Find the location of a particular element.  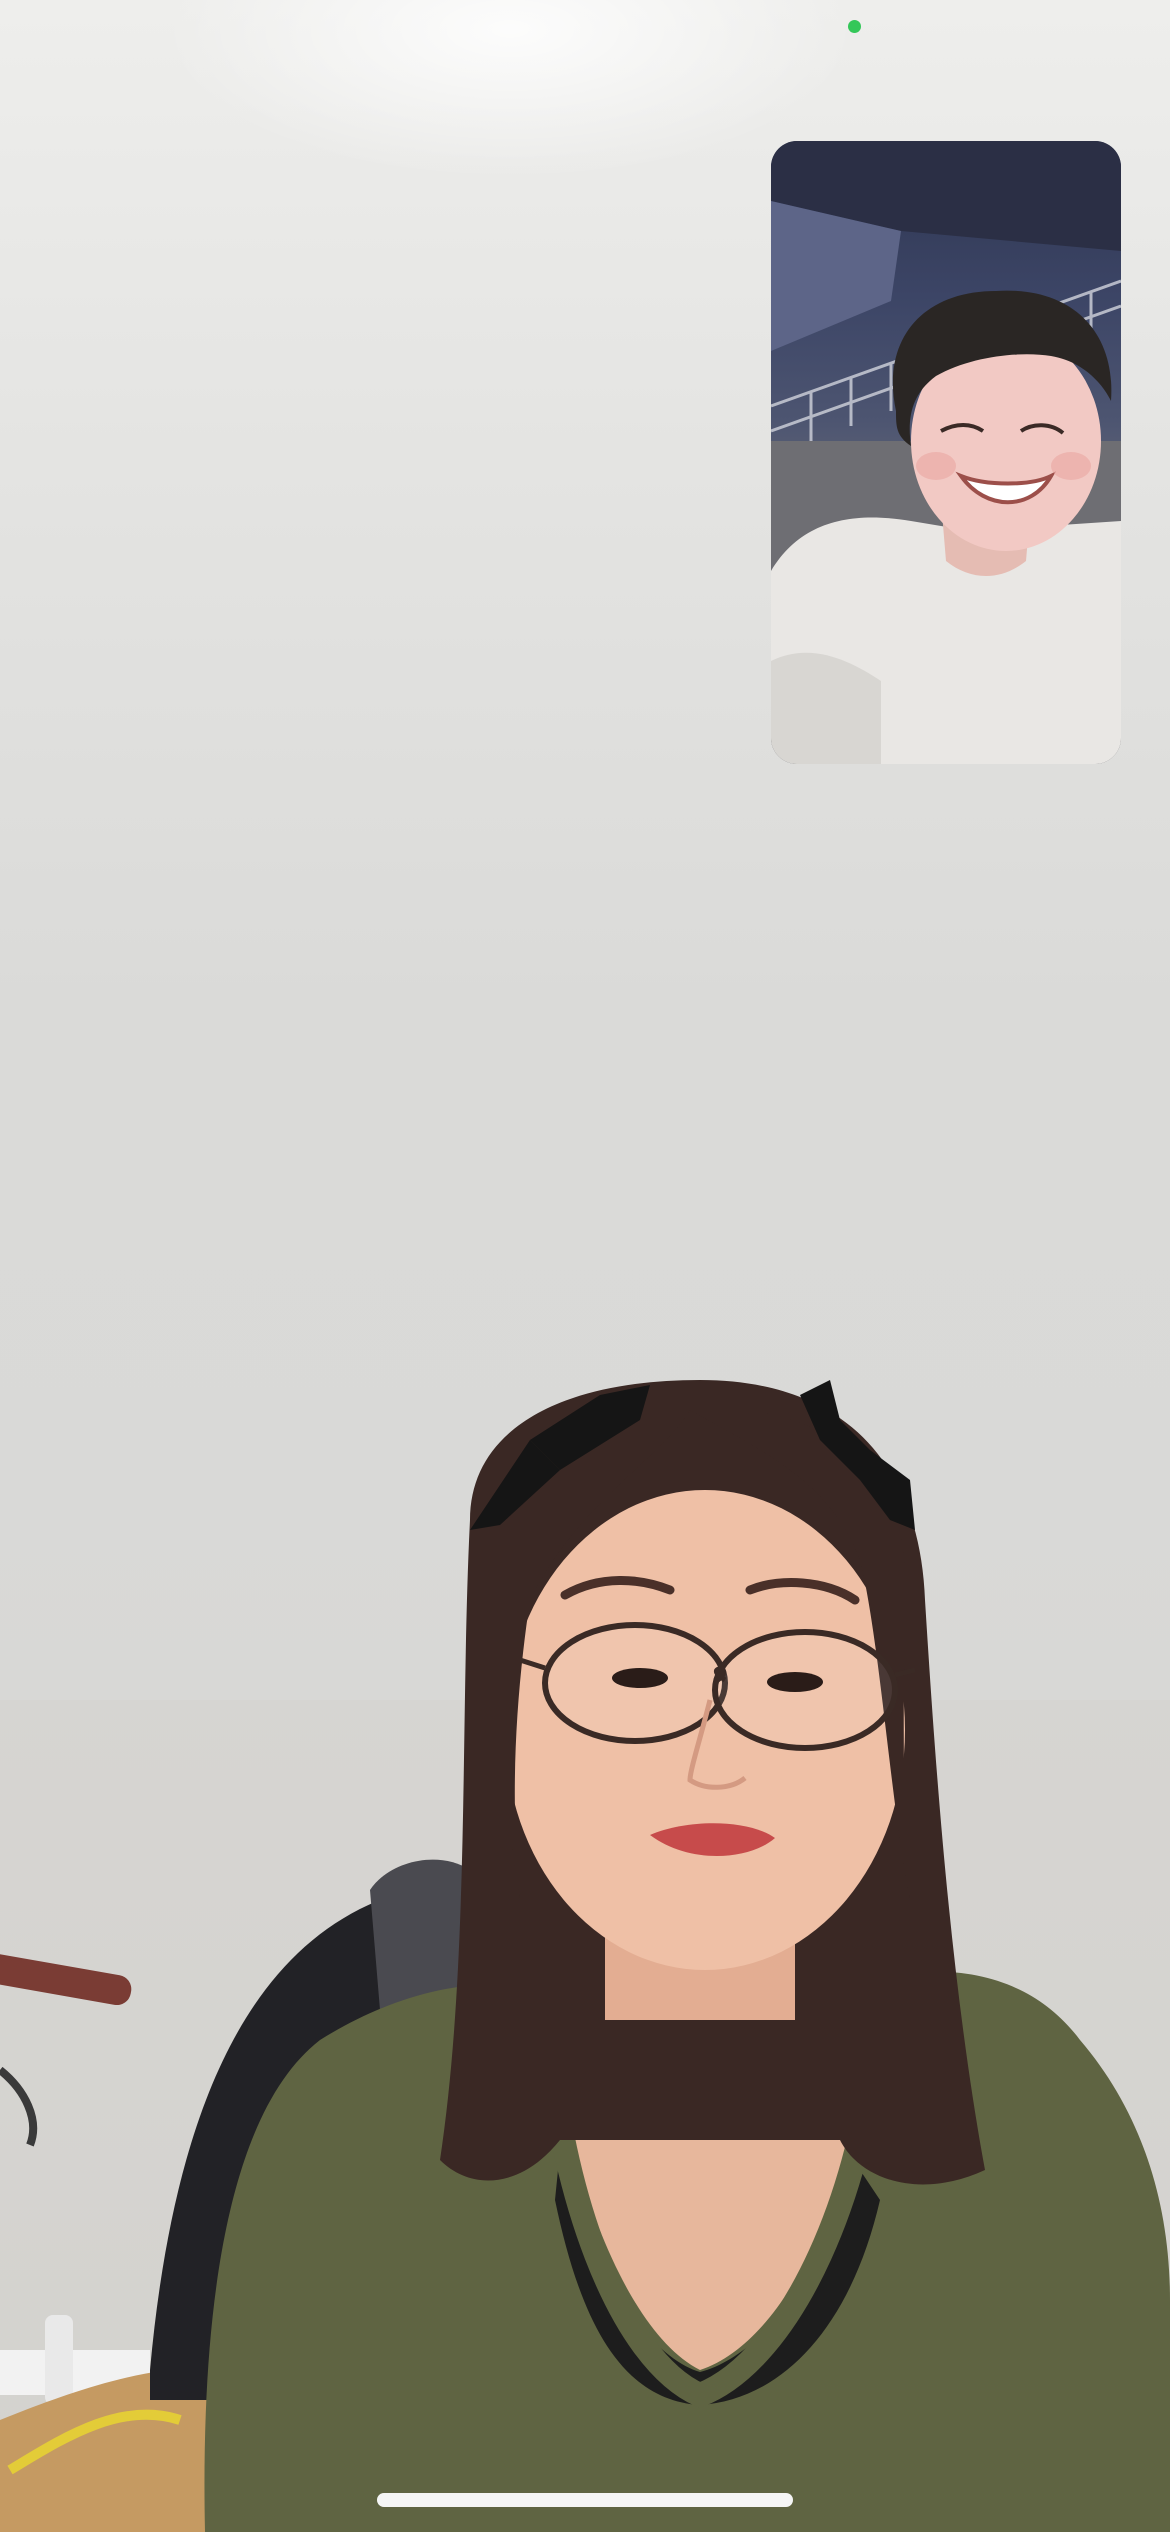

home-indicator-bar is located at coordinates (585, 2500).